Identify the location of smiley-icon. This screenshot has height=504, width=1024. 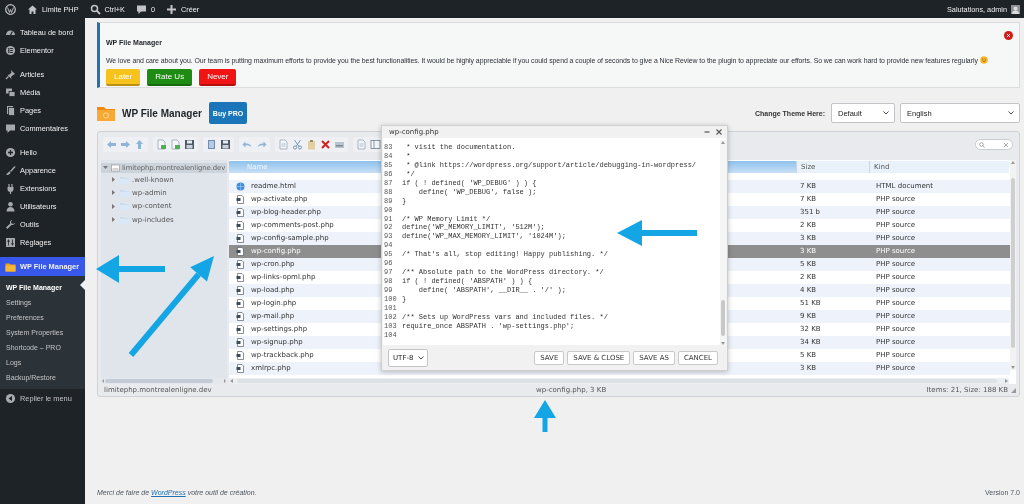
(983, 60).